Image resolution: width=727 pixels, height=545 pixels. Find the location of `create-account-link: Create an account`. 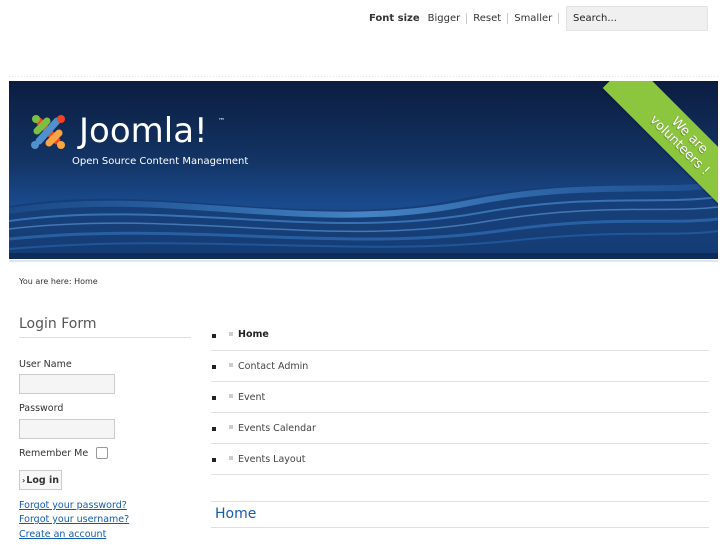

create-account-link: Create an account is located at coordinates (62, 534).